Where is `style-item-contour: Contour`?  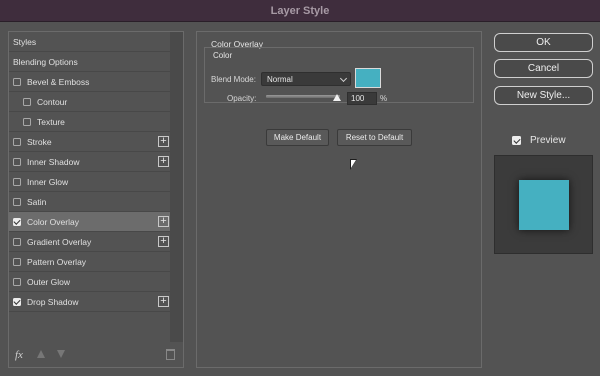
style-item-contour: Contour is located at coordinates (90, 102).